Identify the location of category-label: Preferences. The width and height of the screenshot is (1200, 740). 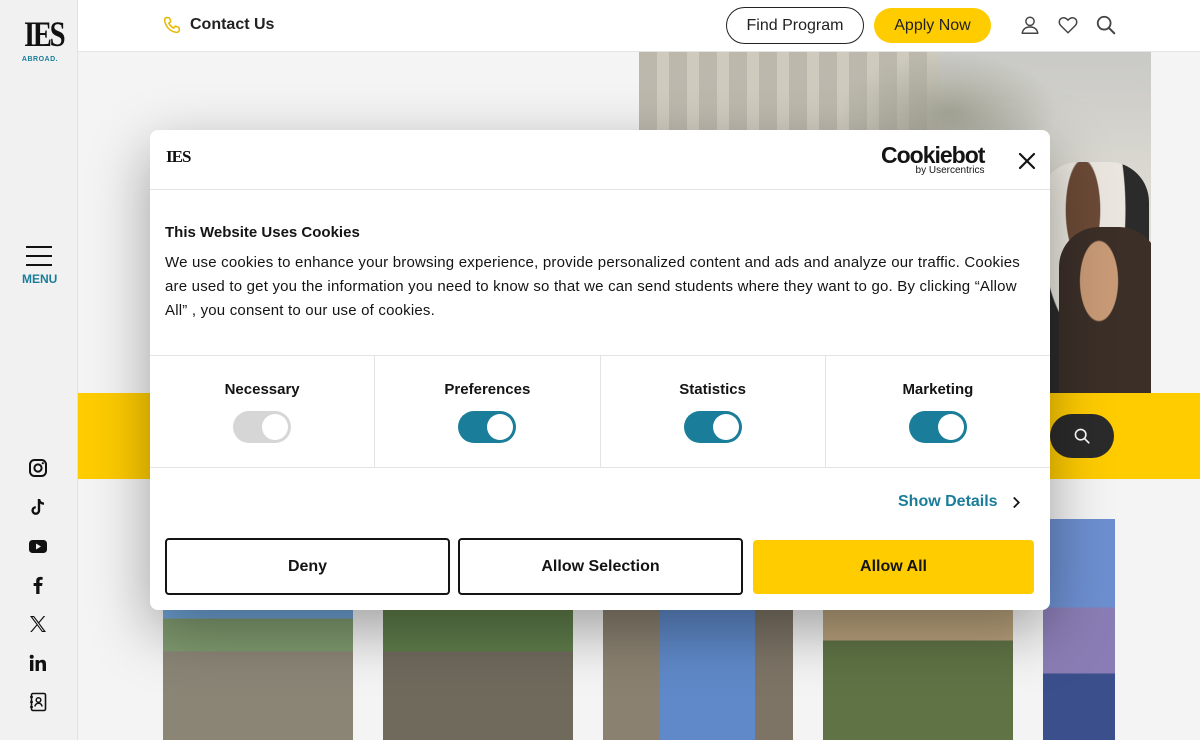
(487, 389).